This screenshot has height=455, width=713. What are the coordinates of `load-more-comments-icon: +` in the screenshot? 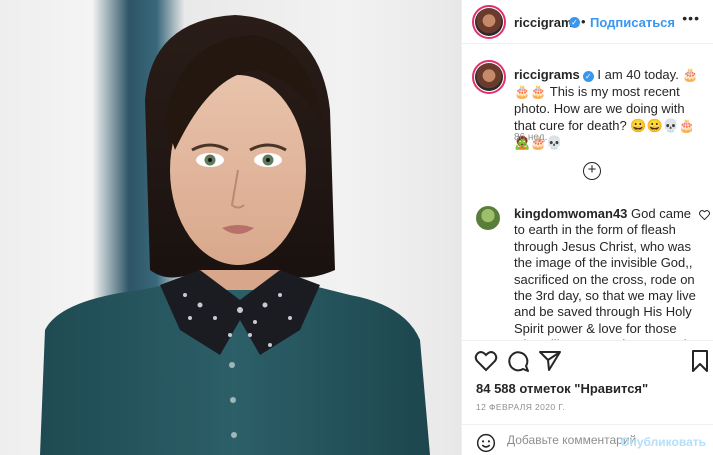 It's located at (592, 171).